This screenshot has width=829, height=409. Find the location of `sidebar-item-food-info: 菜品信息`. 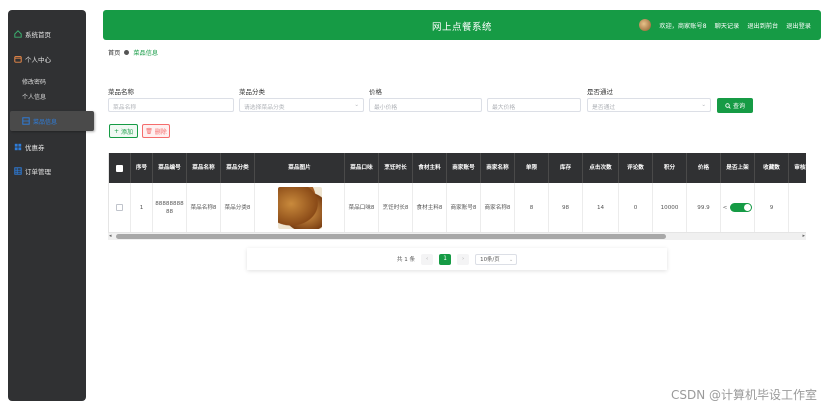

sidebar-item-food-info: 菜品信息 is located at coordinates (52, 121).